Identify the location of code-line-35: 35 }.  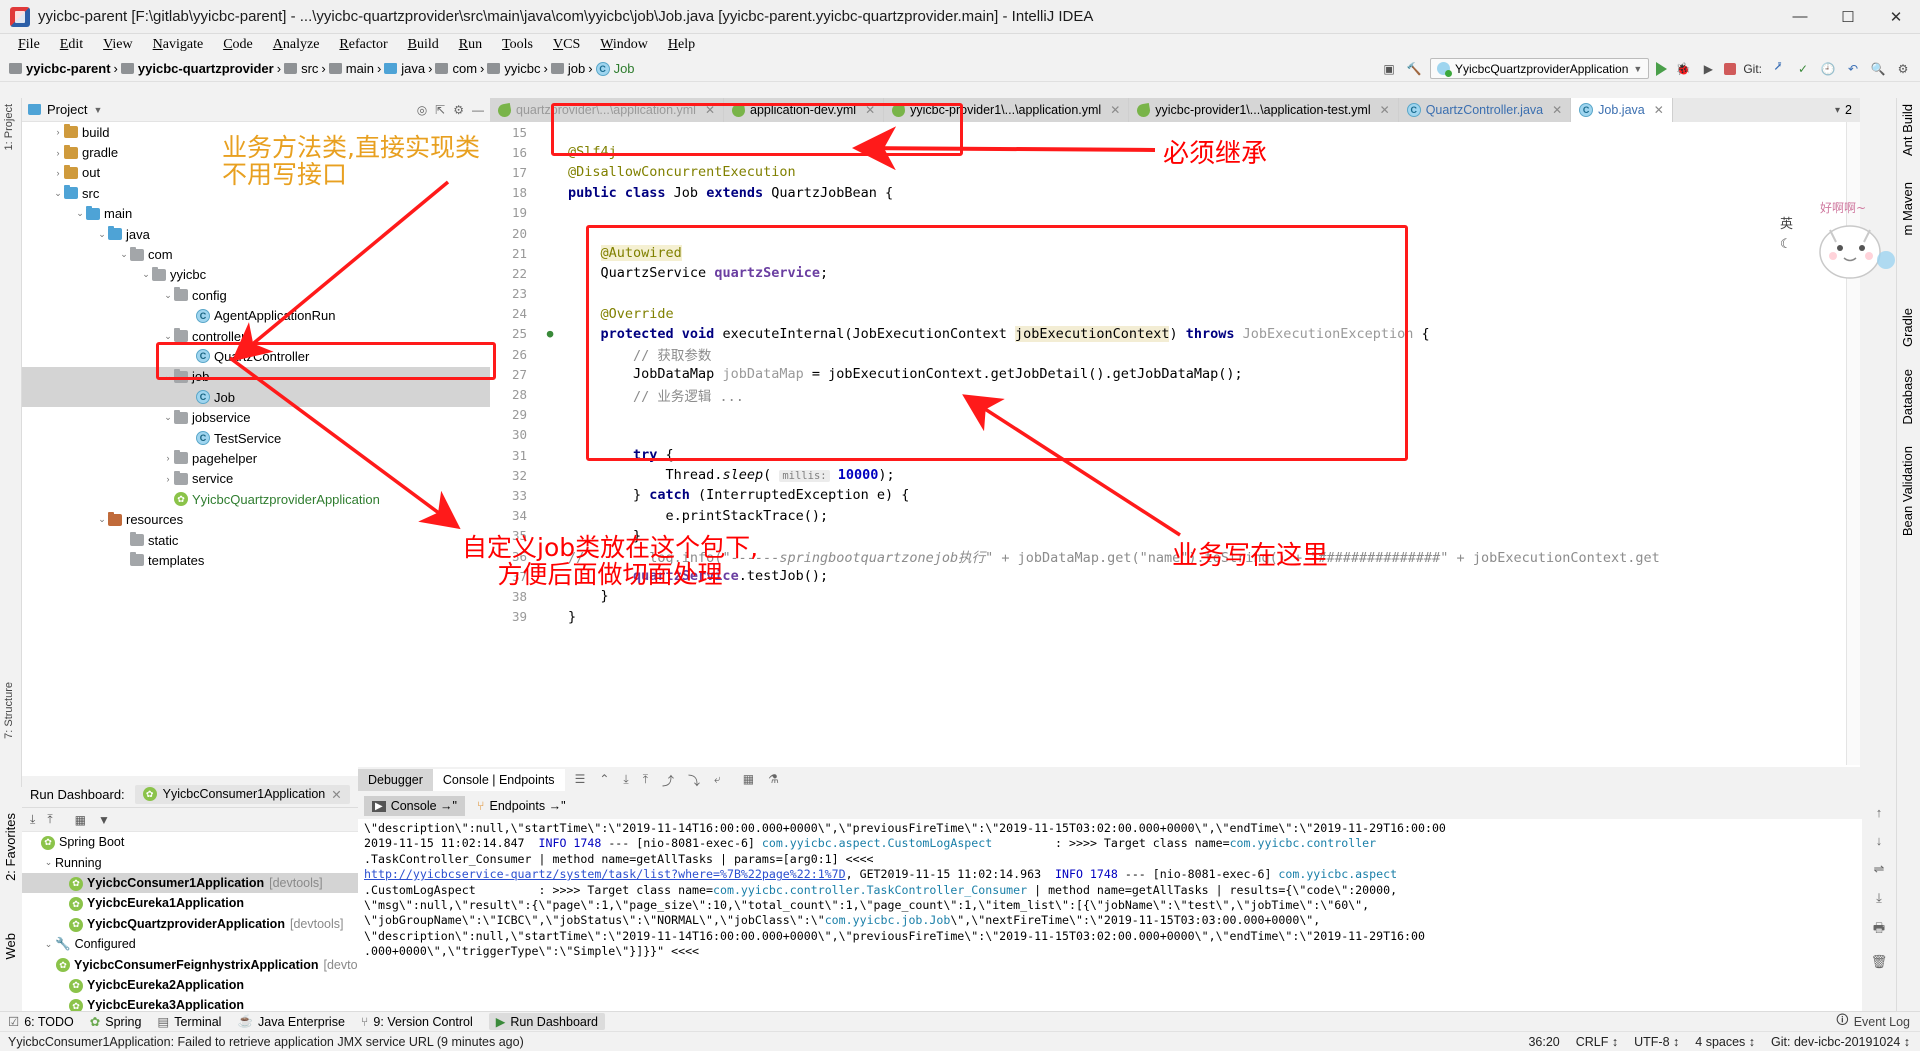
(1175, 536).